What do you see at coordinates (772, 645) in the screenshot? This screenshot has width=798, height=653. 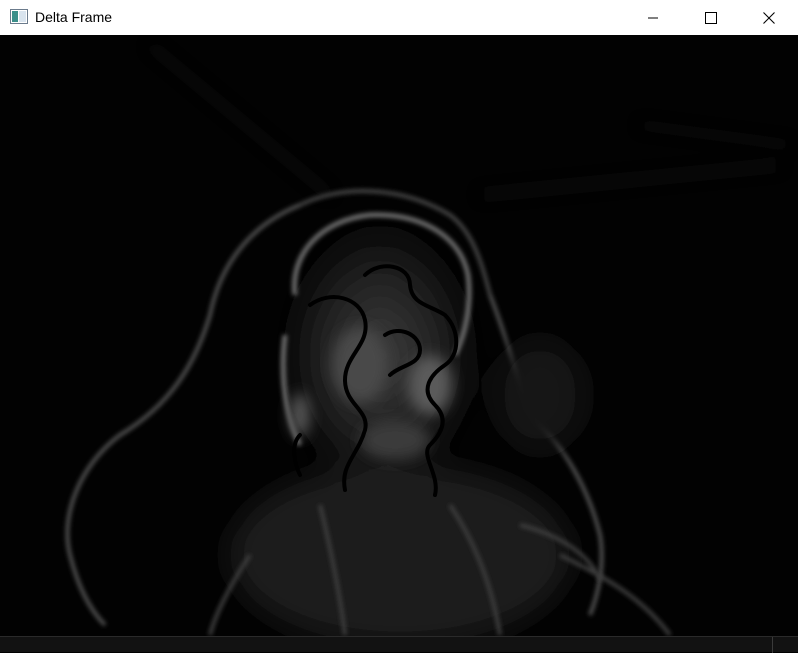 I see `status-separator` at bounding box center [772, 645].